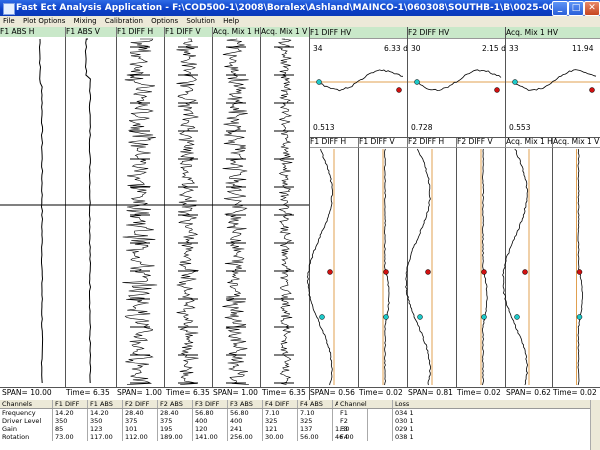  What do you see at coordinates (41, 211) in the screenshot?
I see `trace-f1-abs-h` at bounding box center [41, 211].